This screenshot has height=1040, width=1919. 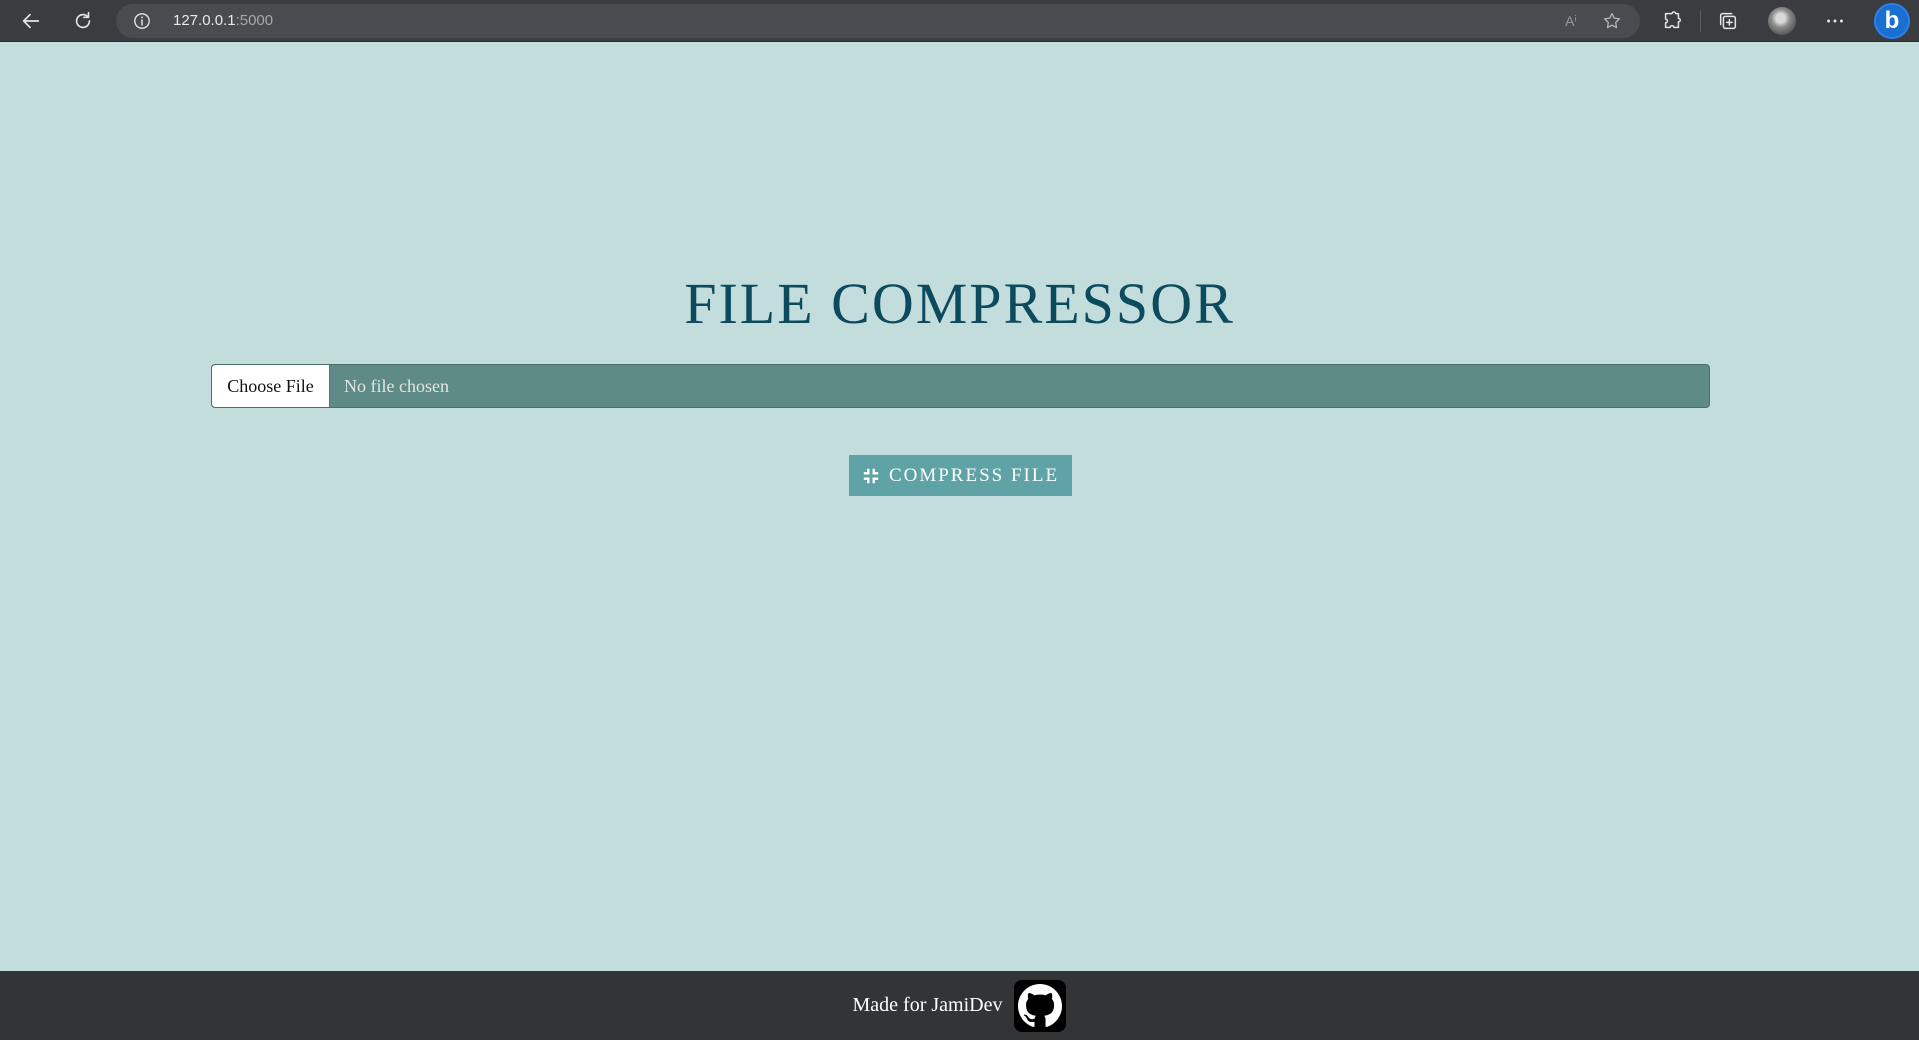 I want to click on read-aloud-icon: Aⁱ, so click(x=1571, y=20).